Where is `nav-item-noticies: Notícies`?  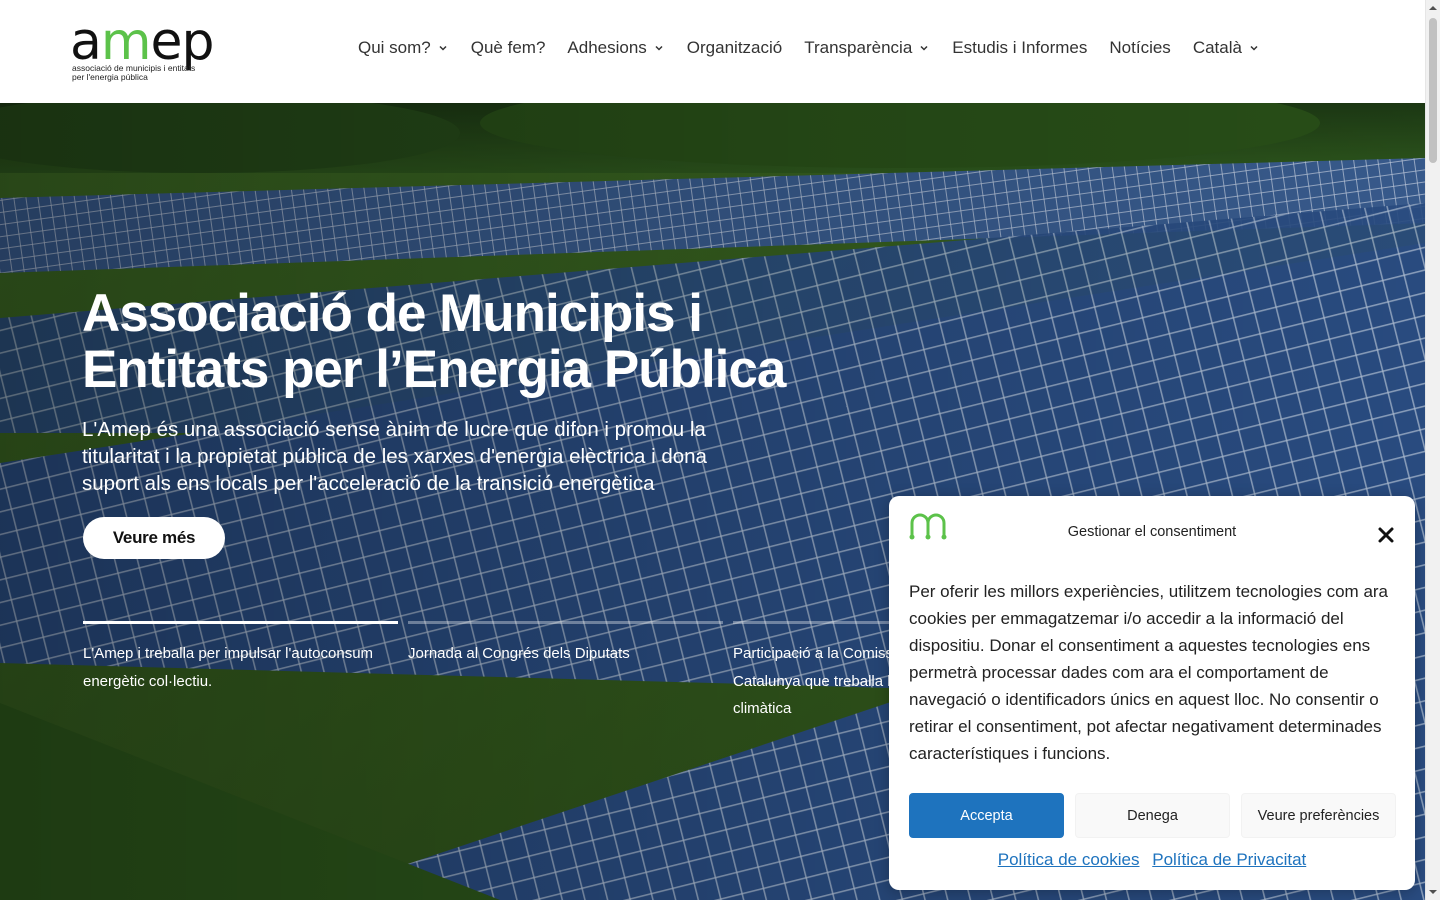
nav-item-noticies: Notícies is located at coordinates (1139, 48).